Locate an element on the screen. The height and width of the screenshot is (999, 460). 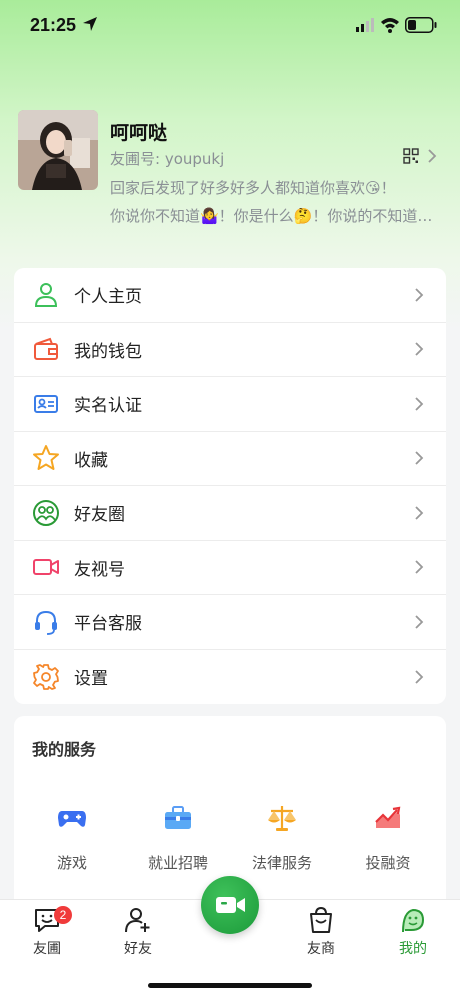
avatar-photo is located at coordinates (58, 150).